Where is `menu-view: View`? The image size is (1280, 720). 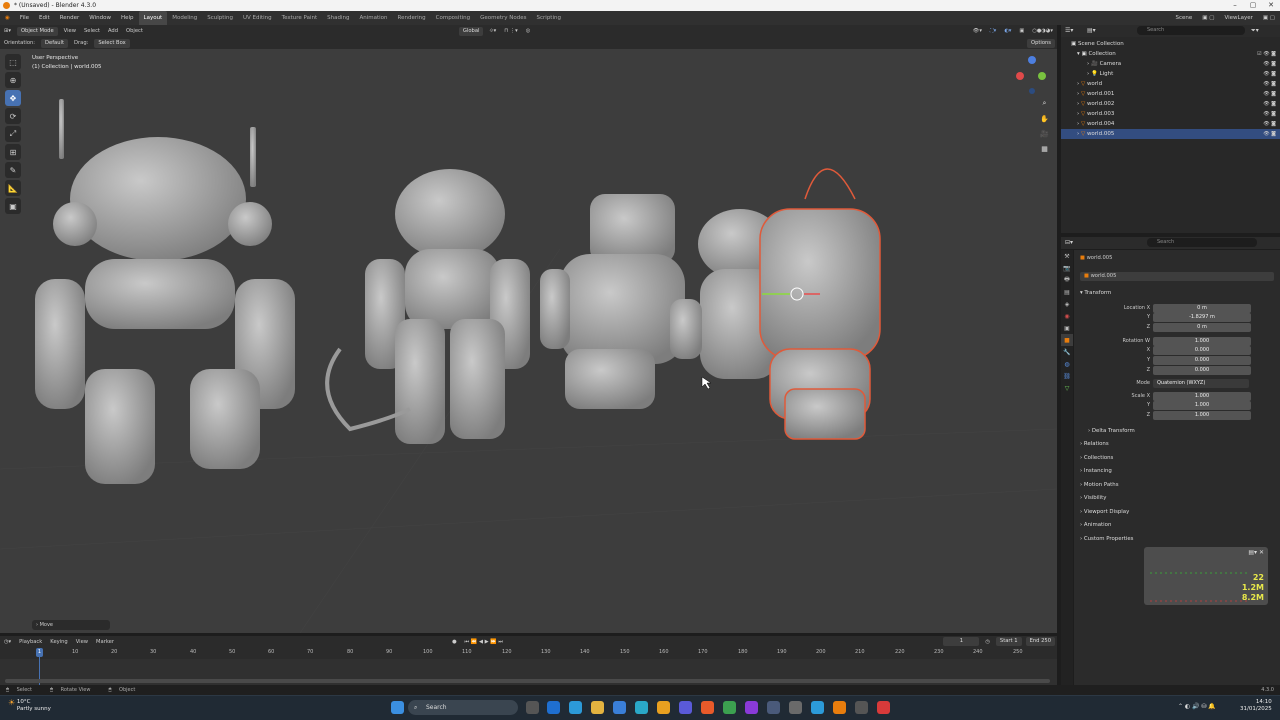 menu-view: View is located at coordinates (70, 31).